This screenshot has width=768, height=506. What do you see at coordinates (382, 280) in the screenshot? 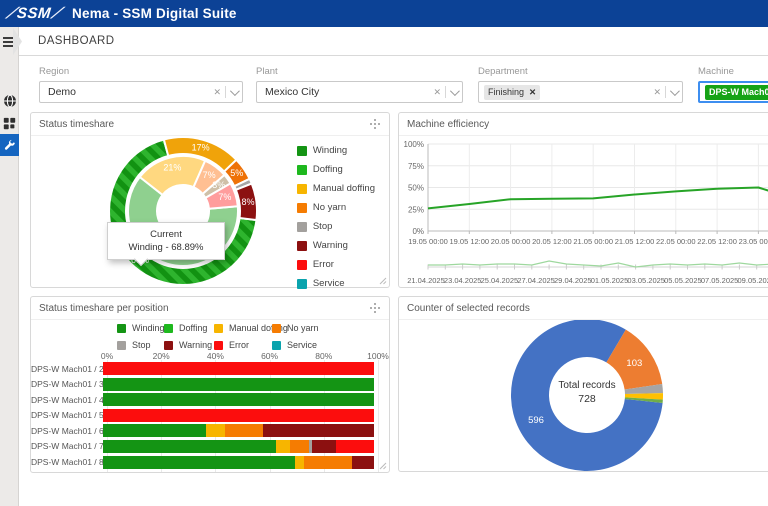
I see `resize-grip-icon` at bounding box center [382, 280].